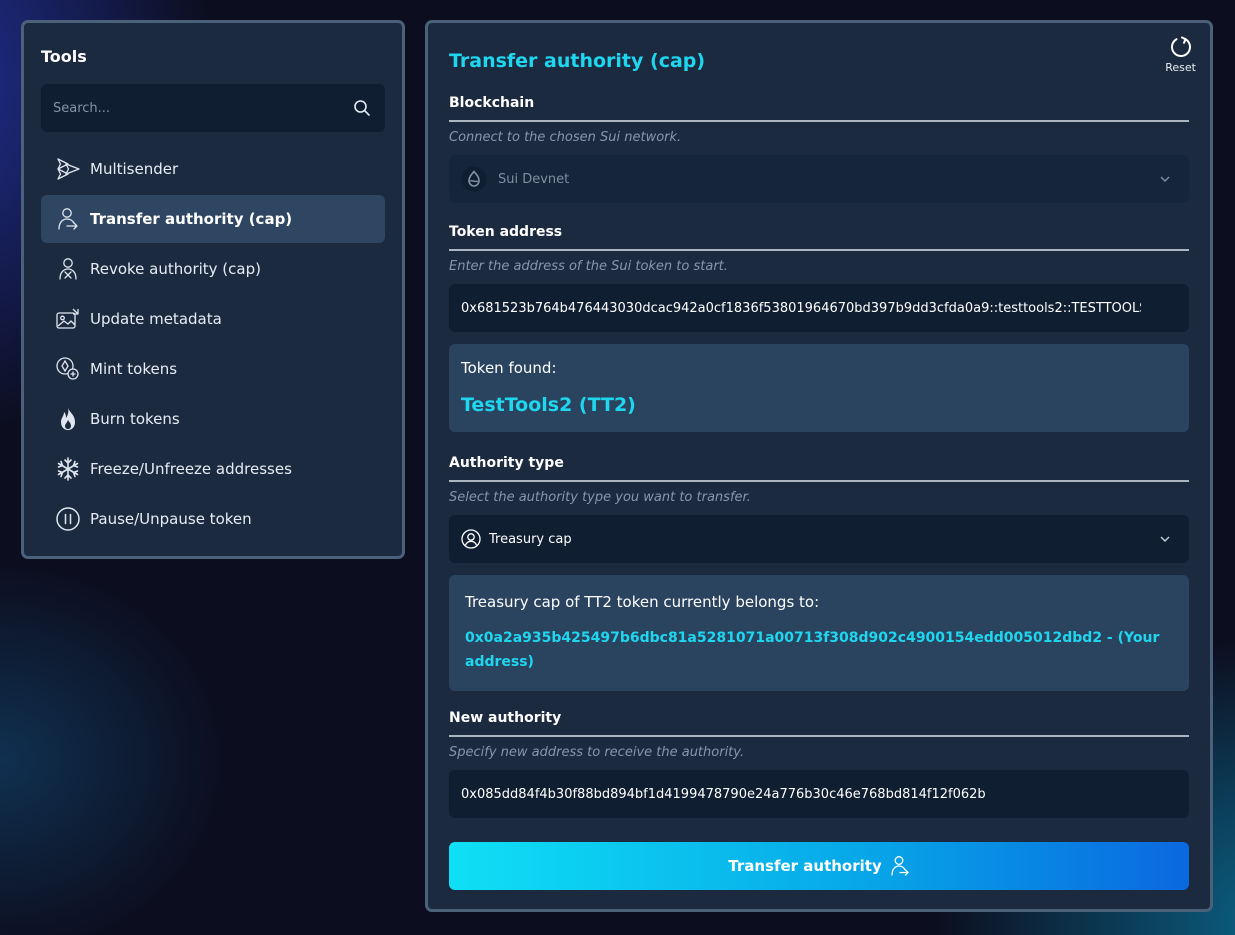 This screenshot has height=935, width=1235. I want to click on reset-label: Reset, so click(1180, 67).